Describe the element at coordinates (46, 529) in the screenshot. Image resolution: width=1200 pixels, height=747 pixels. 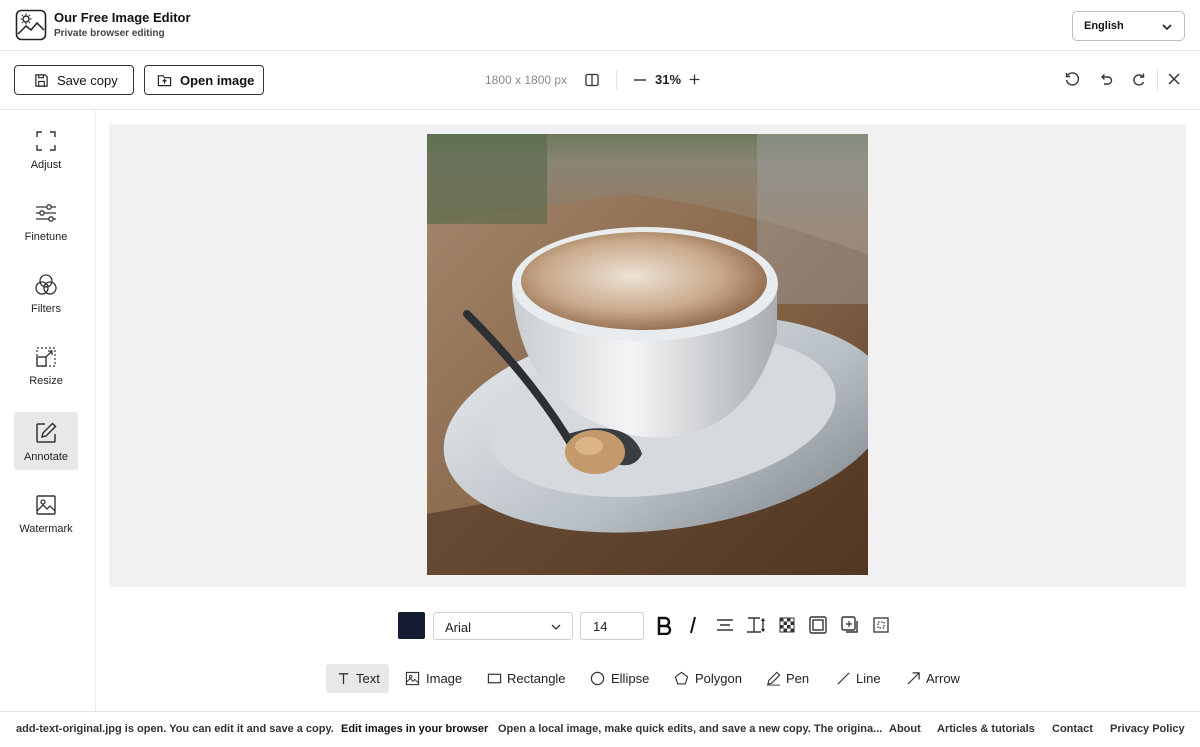
I see `sidebar-item-label: Watermark` at that location.